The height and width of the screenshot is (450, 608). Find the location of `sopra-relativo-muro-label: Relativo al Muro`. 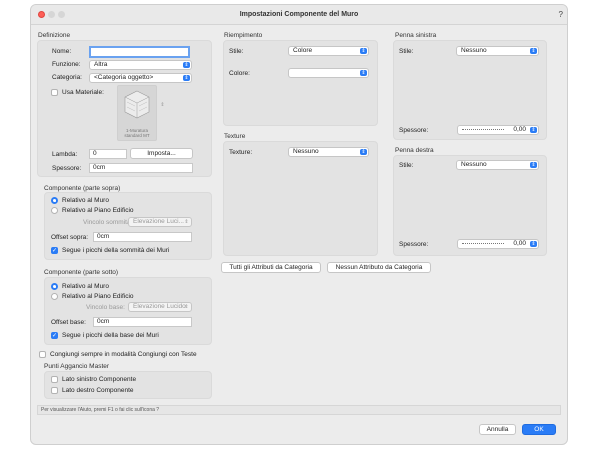

sopra-relativo-muro-label: Relativo al Muro is located at coordinates (85, 200).